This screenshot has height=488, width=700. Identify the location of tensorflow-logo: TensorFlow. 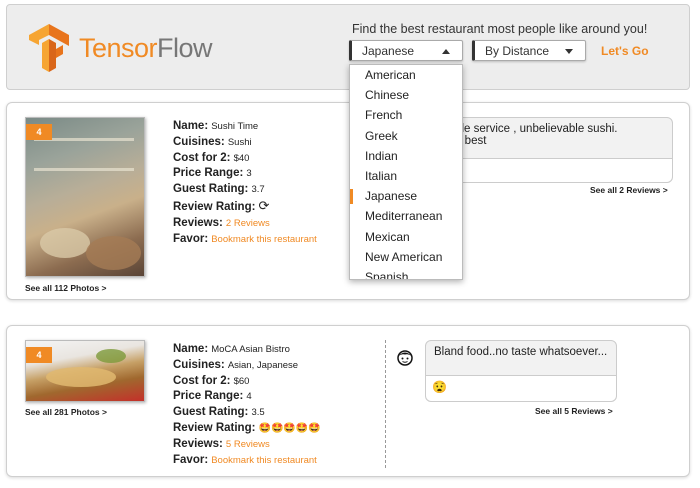
(119, 48).